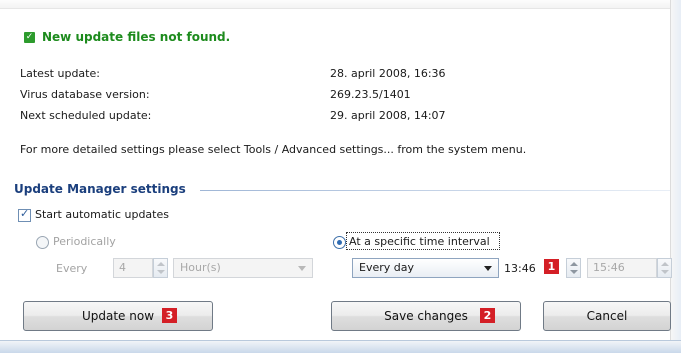  Describe the element at coordinates (86, 115) in the screenshot. I see `next-scheduled-update-label: Next scheduled update:` at that location.